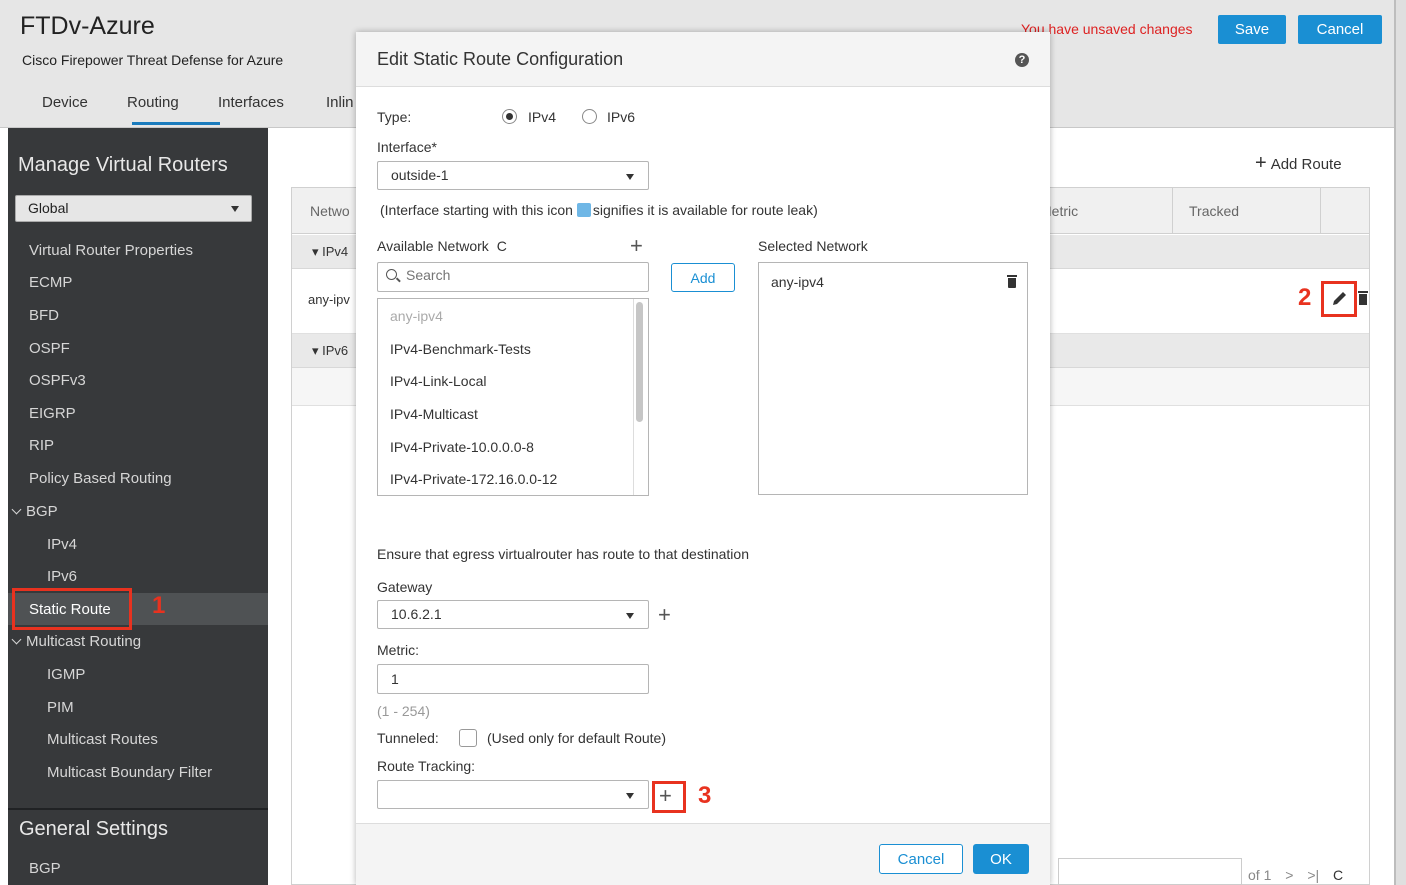 Image resolution: width=1406 pixels, height=885 pixels. Describe the element at coordinates (1214, 211) in the screenshot. I see `column-tracked: Tracked` at that location.